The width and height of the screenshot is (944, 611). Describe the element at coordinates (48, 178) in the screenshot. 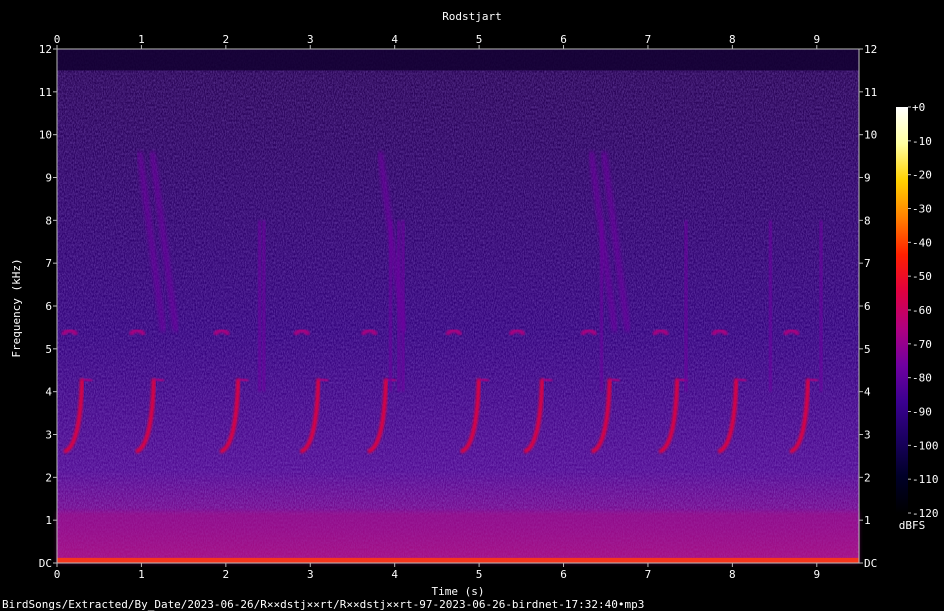

I see `y-tick-label-left: 9` at that location.